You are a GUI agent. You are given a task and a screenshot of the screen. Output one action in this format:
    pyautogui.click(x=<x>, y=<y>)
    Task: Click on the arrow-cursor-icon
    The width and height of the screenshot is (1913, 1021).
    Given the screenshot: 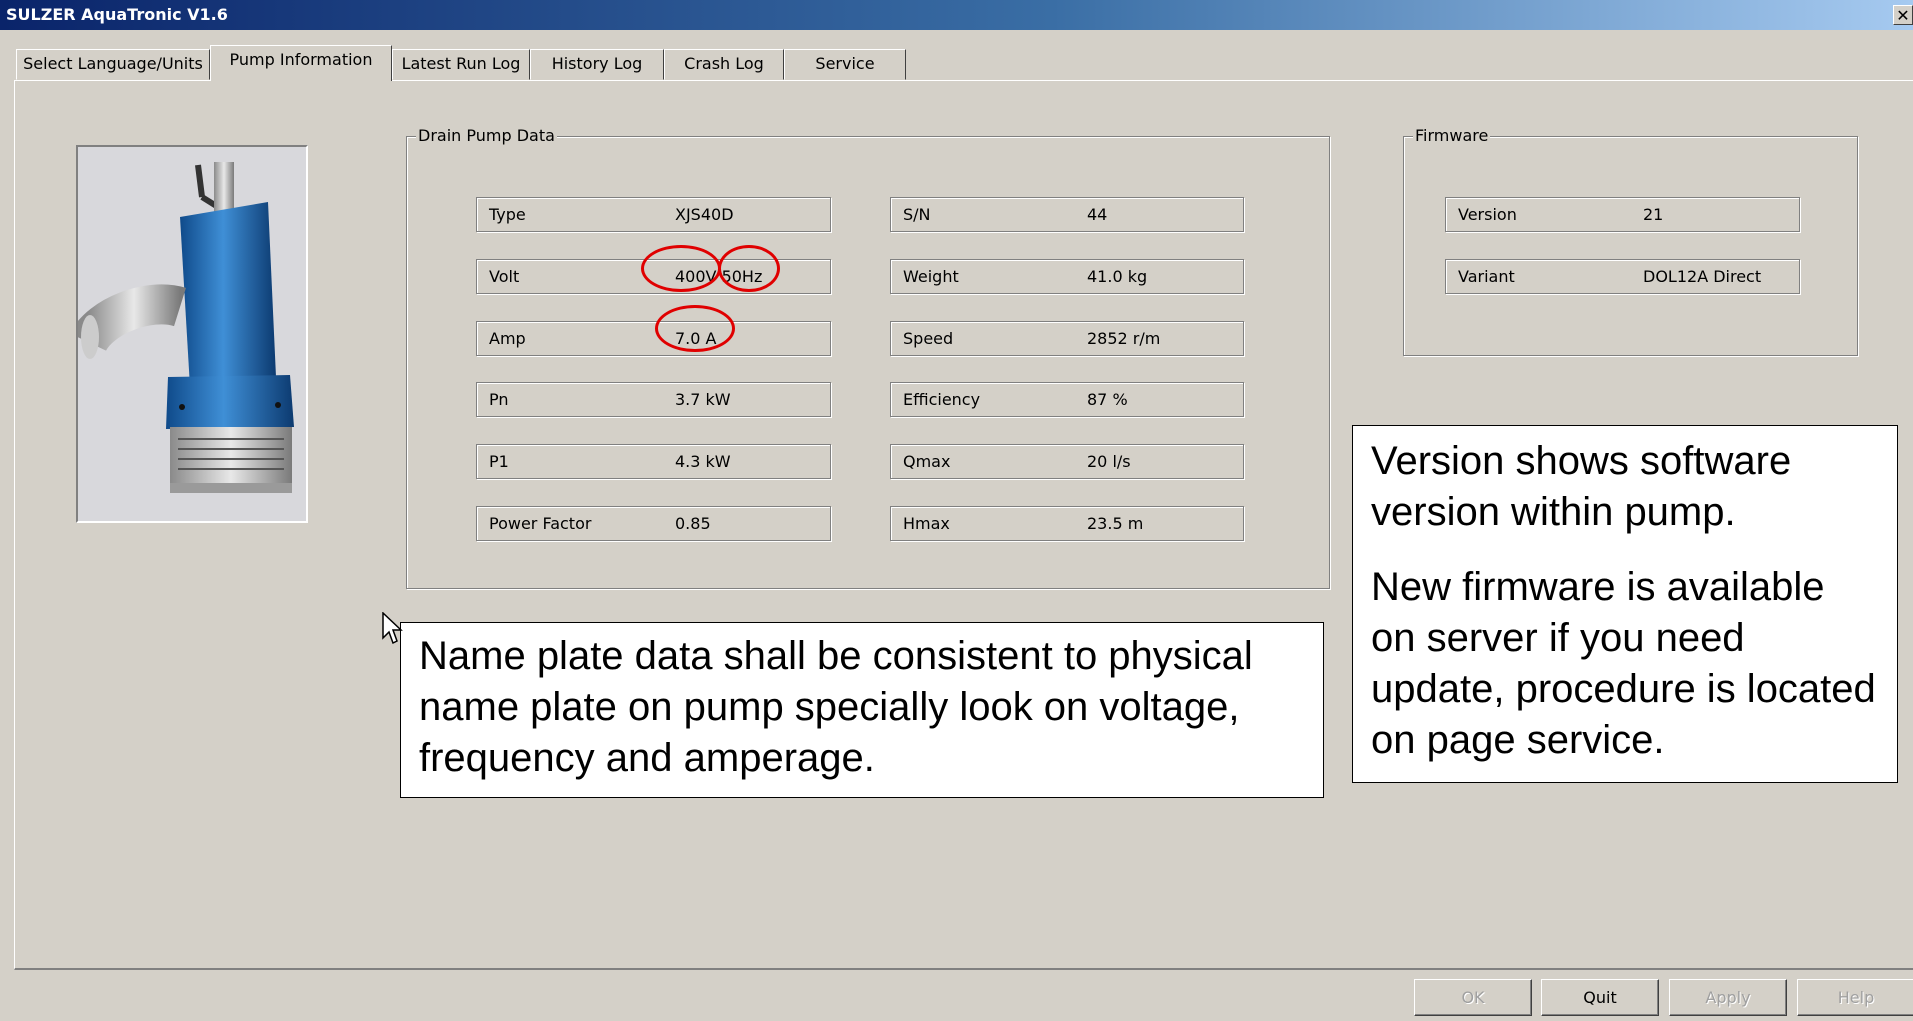 What is the action you would take?
    pyautogui.click(x=392, y=628)
    